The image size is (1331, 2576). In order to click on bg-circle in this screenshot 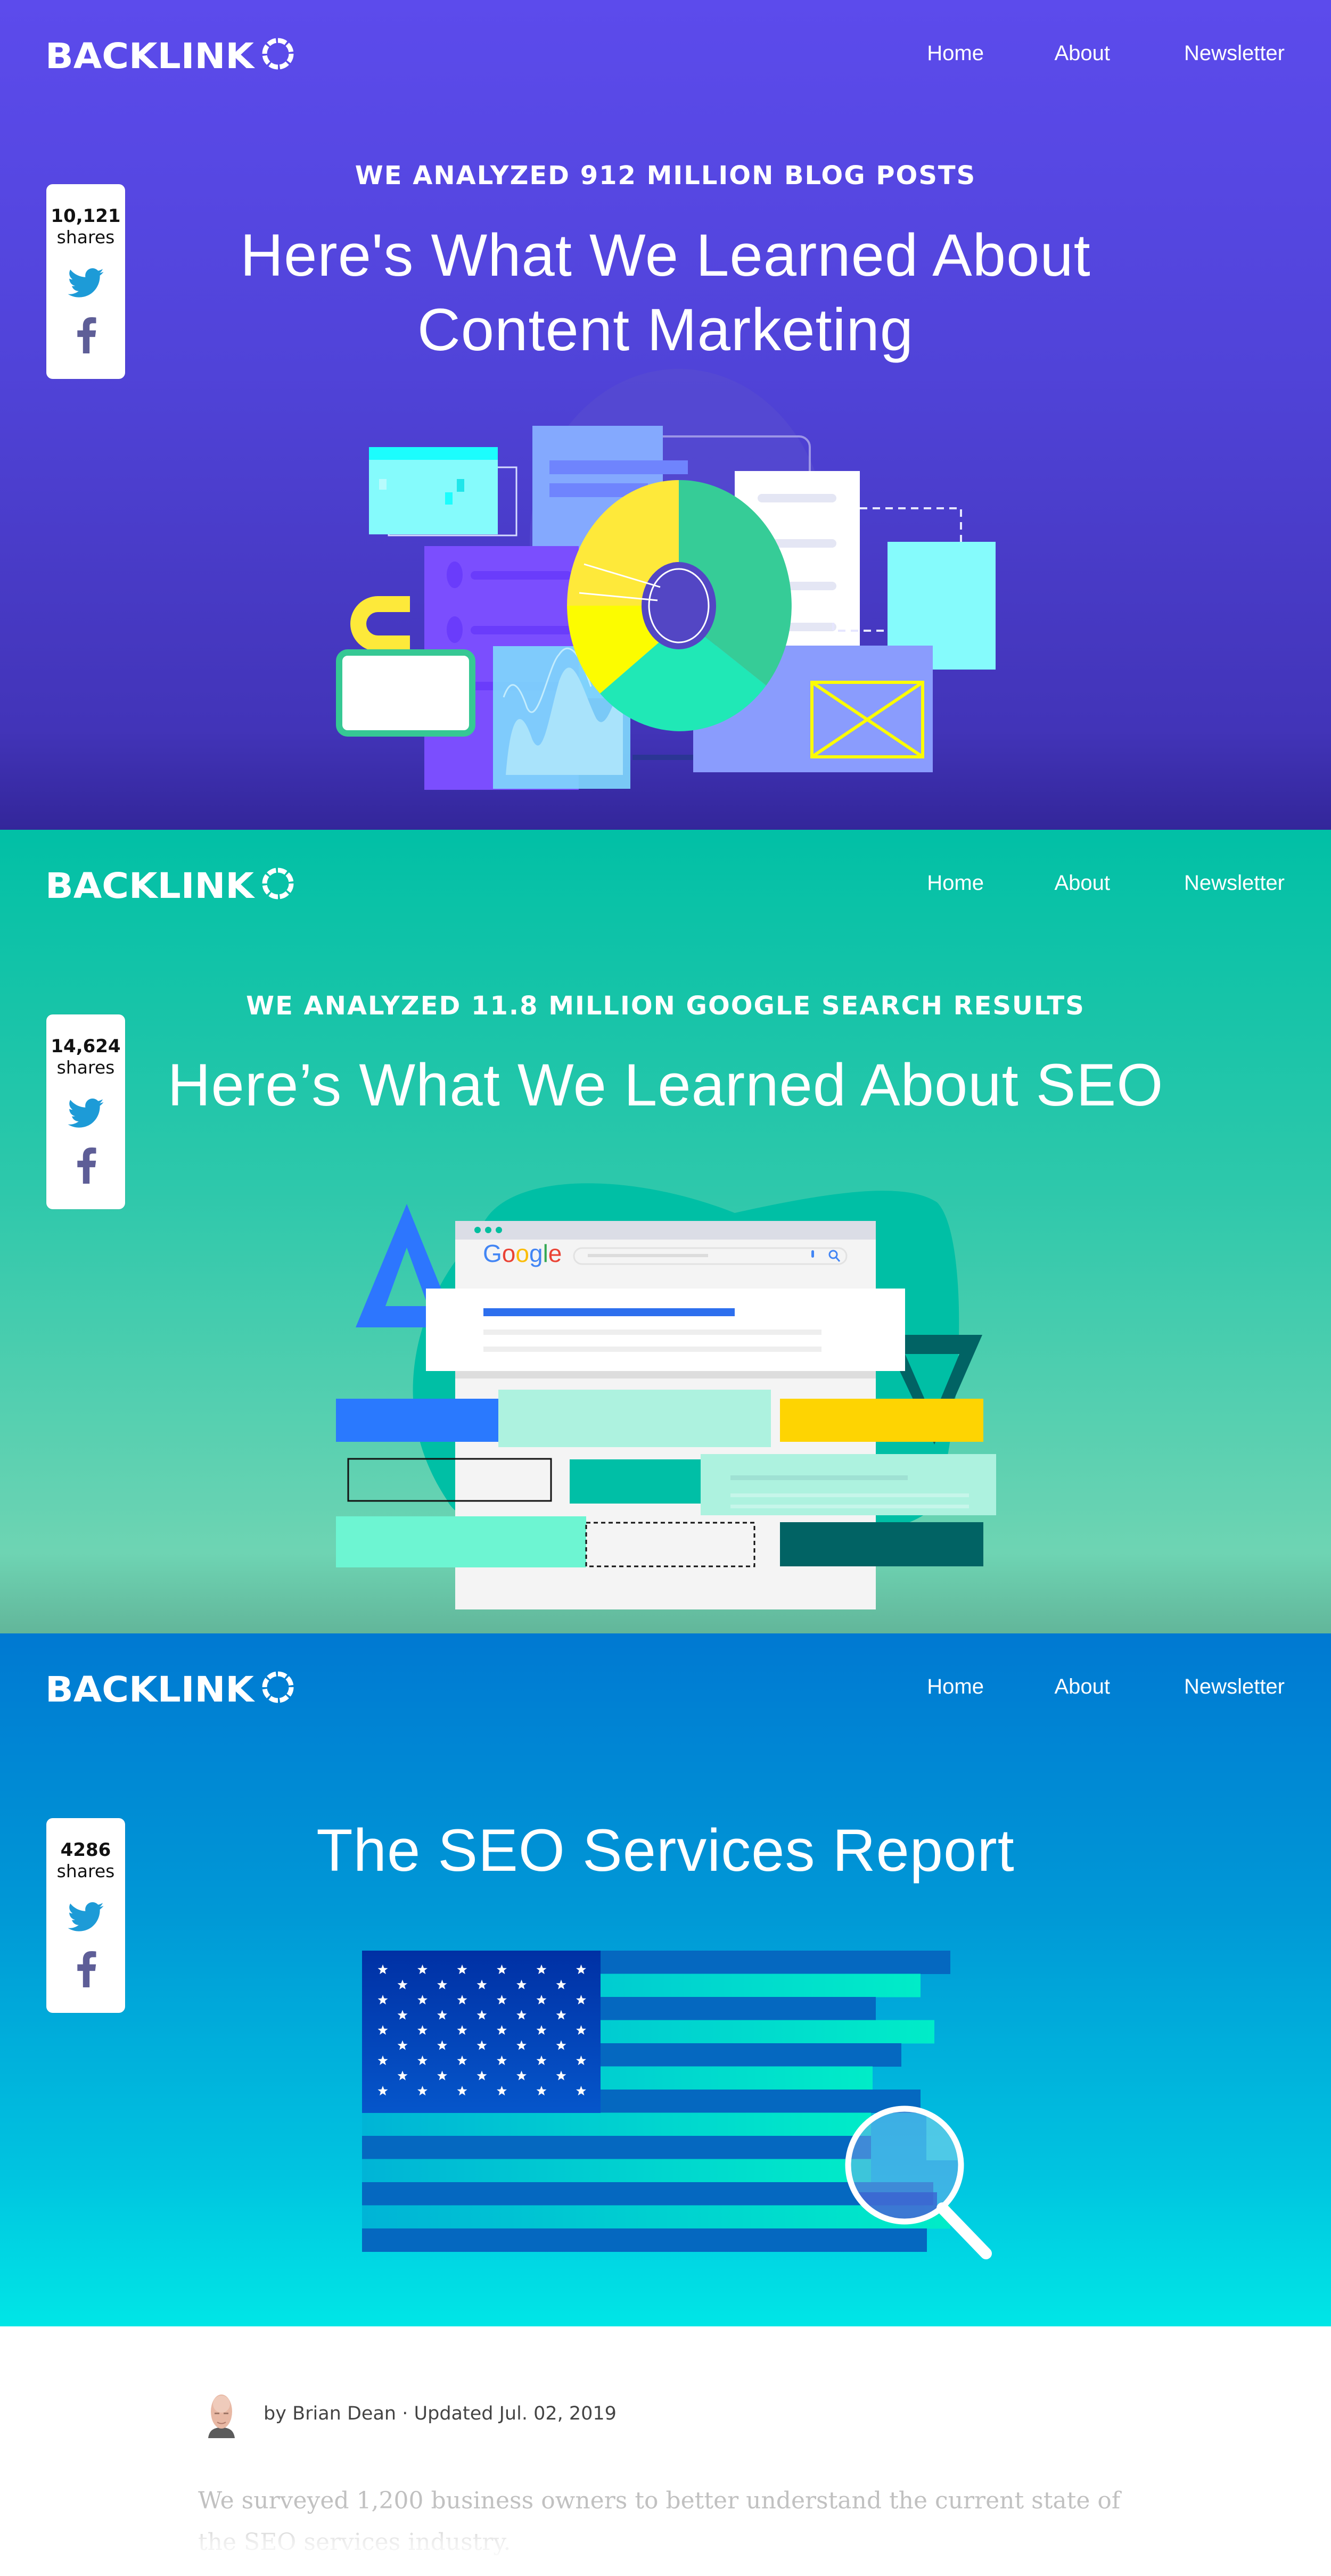, I will do `click(679, 542)`.